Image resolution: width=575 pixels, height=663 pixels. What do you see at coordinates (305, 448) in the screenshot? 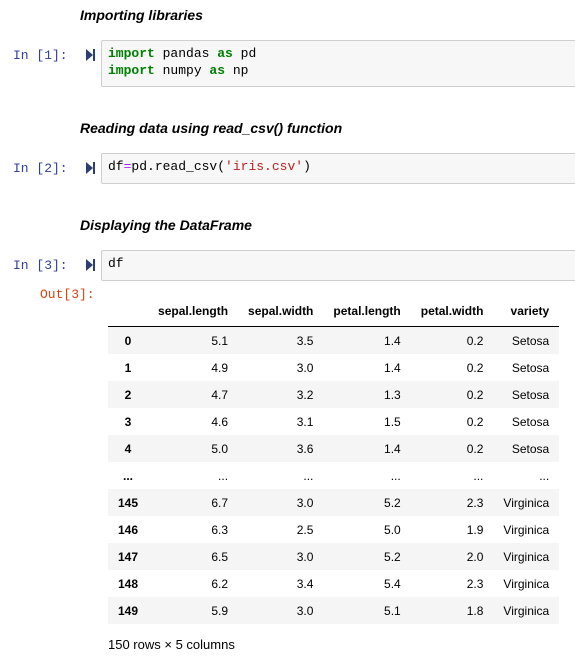
I see `table-cell: 3.6` at bounding box center [305, 448].